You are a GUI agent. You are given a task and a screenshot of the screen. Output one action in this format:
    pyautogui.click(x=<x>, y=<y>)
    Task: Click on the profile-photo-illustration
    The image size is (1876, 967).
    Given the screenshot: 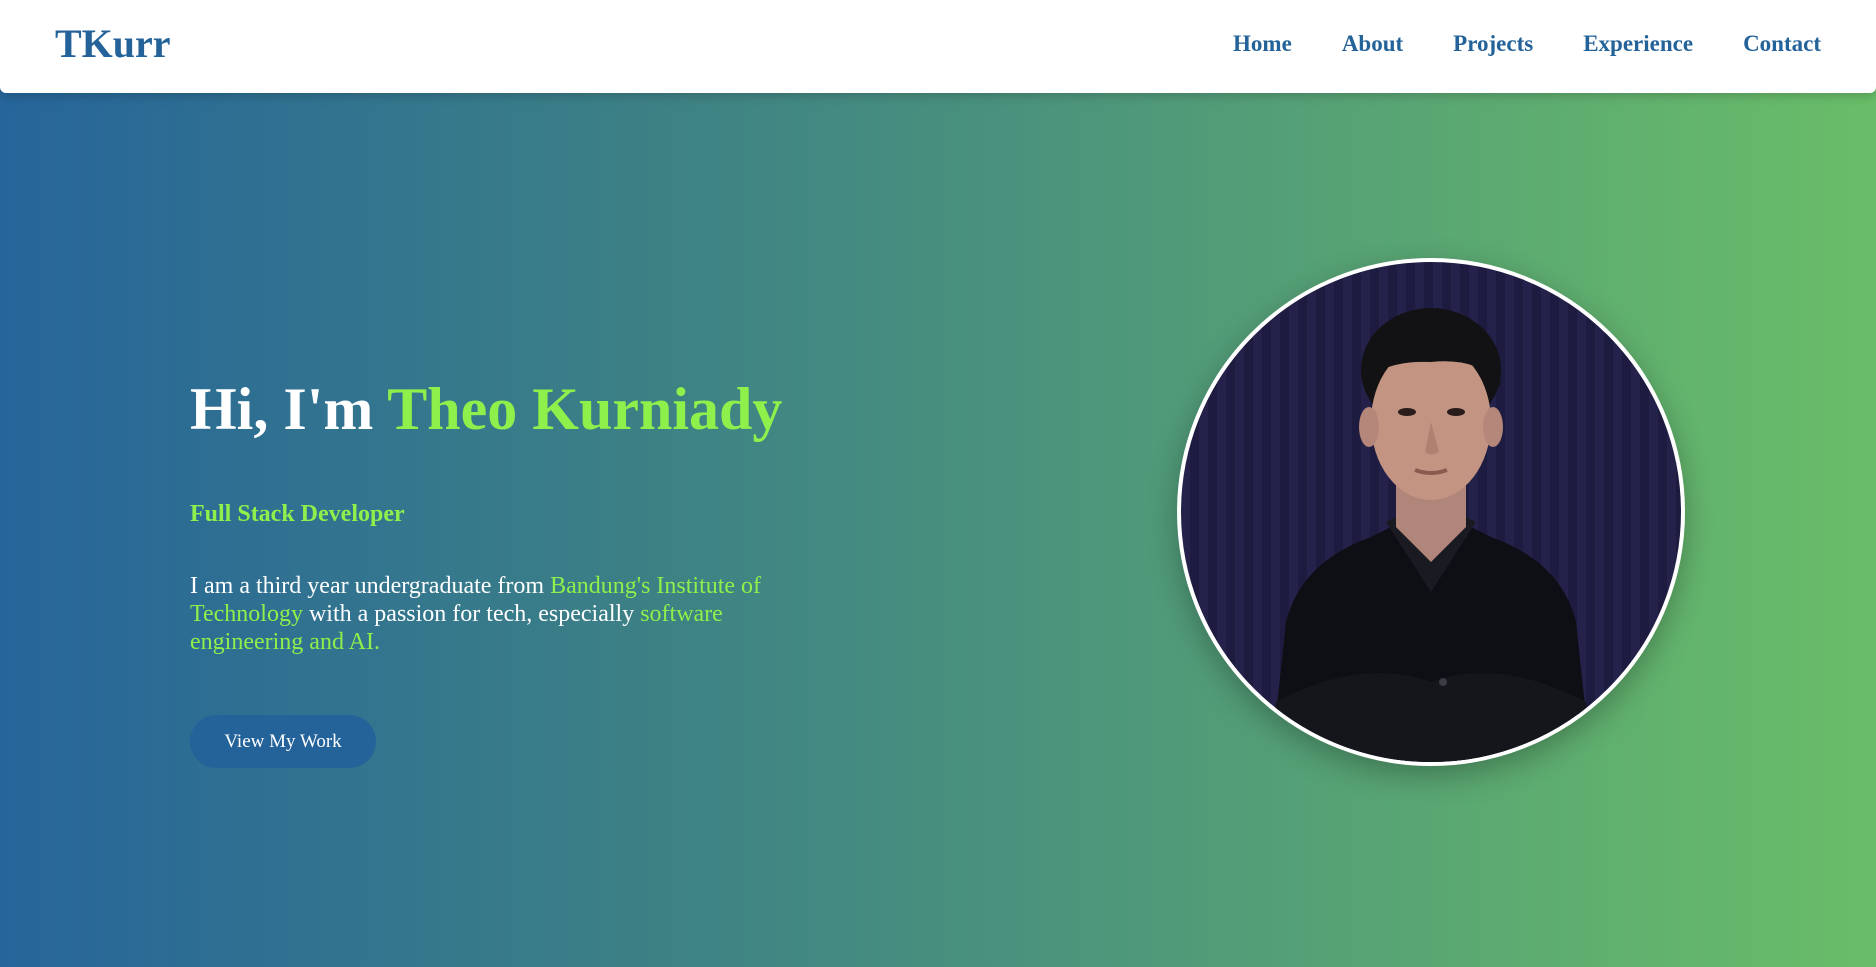 What is the action you would take?
    pyautogui.click(x=1431, y=535)
    